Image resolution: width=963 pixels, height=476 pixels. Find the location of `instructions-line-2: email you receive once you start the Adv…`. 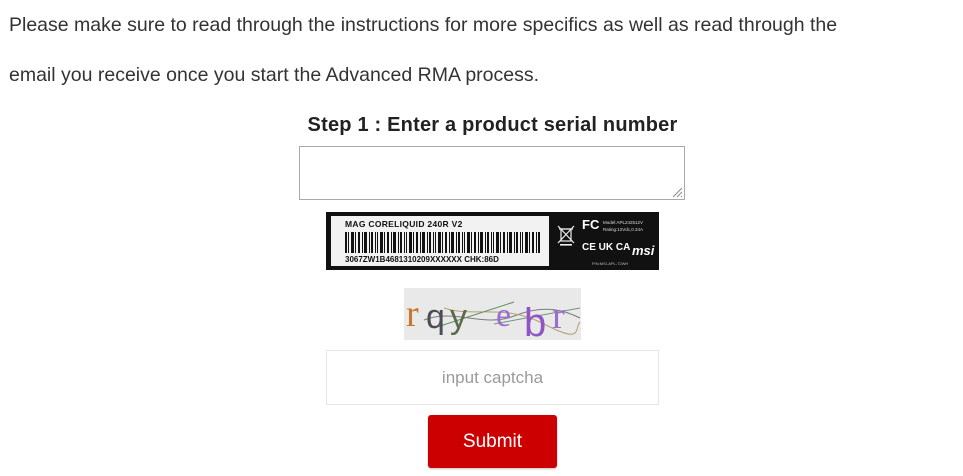

instructions-line-2: email you receive once you start the Adv… is located at coordinates (274, 75).